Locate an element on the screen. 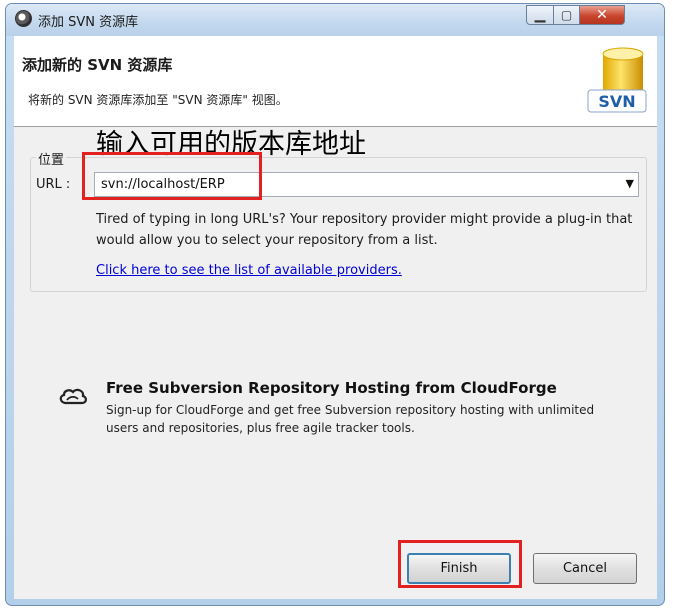  annotation-text: 输入可用的版本库地址 is located at coordinates (231, 144).